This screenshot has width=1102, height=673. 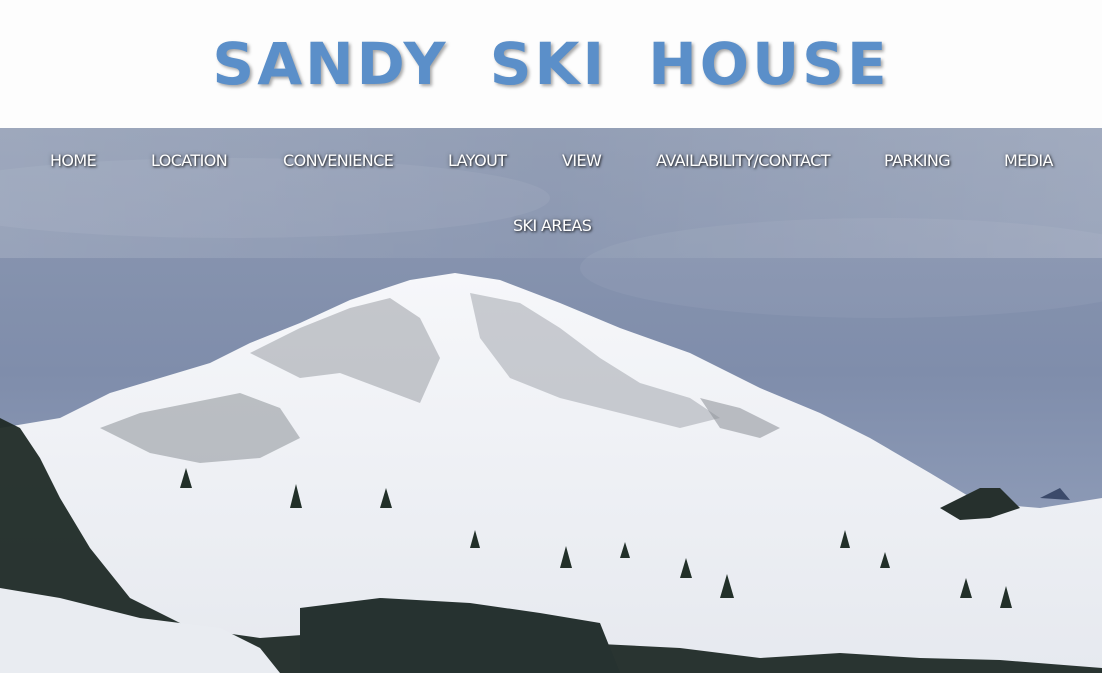 I want to click on site-title: SANDY SKI HOUSE, so click(x=551, y=64).